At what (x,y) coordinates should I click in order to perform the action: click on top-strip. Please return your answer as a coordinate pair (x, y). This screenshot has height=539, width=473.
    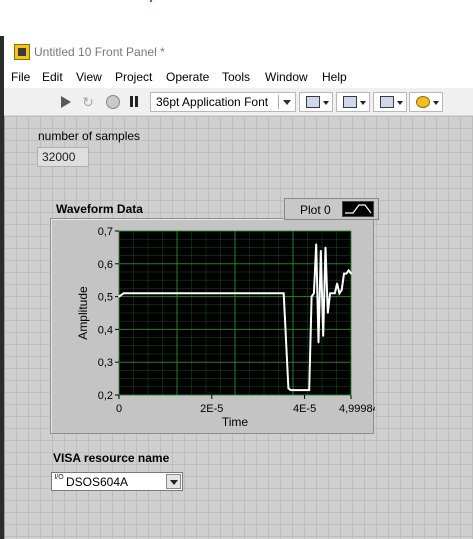
    Looking at the image, I should click on (236, 18).